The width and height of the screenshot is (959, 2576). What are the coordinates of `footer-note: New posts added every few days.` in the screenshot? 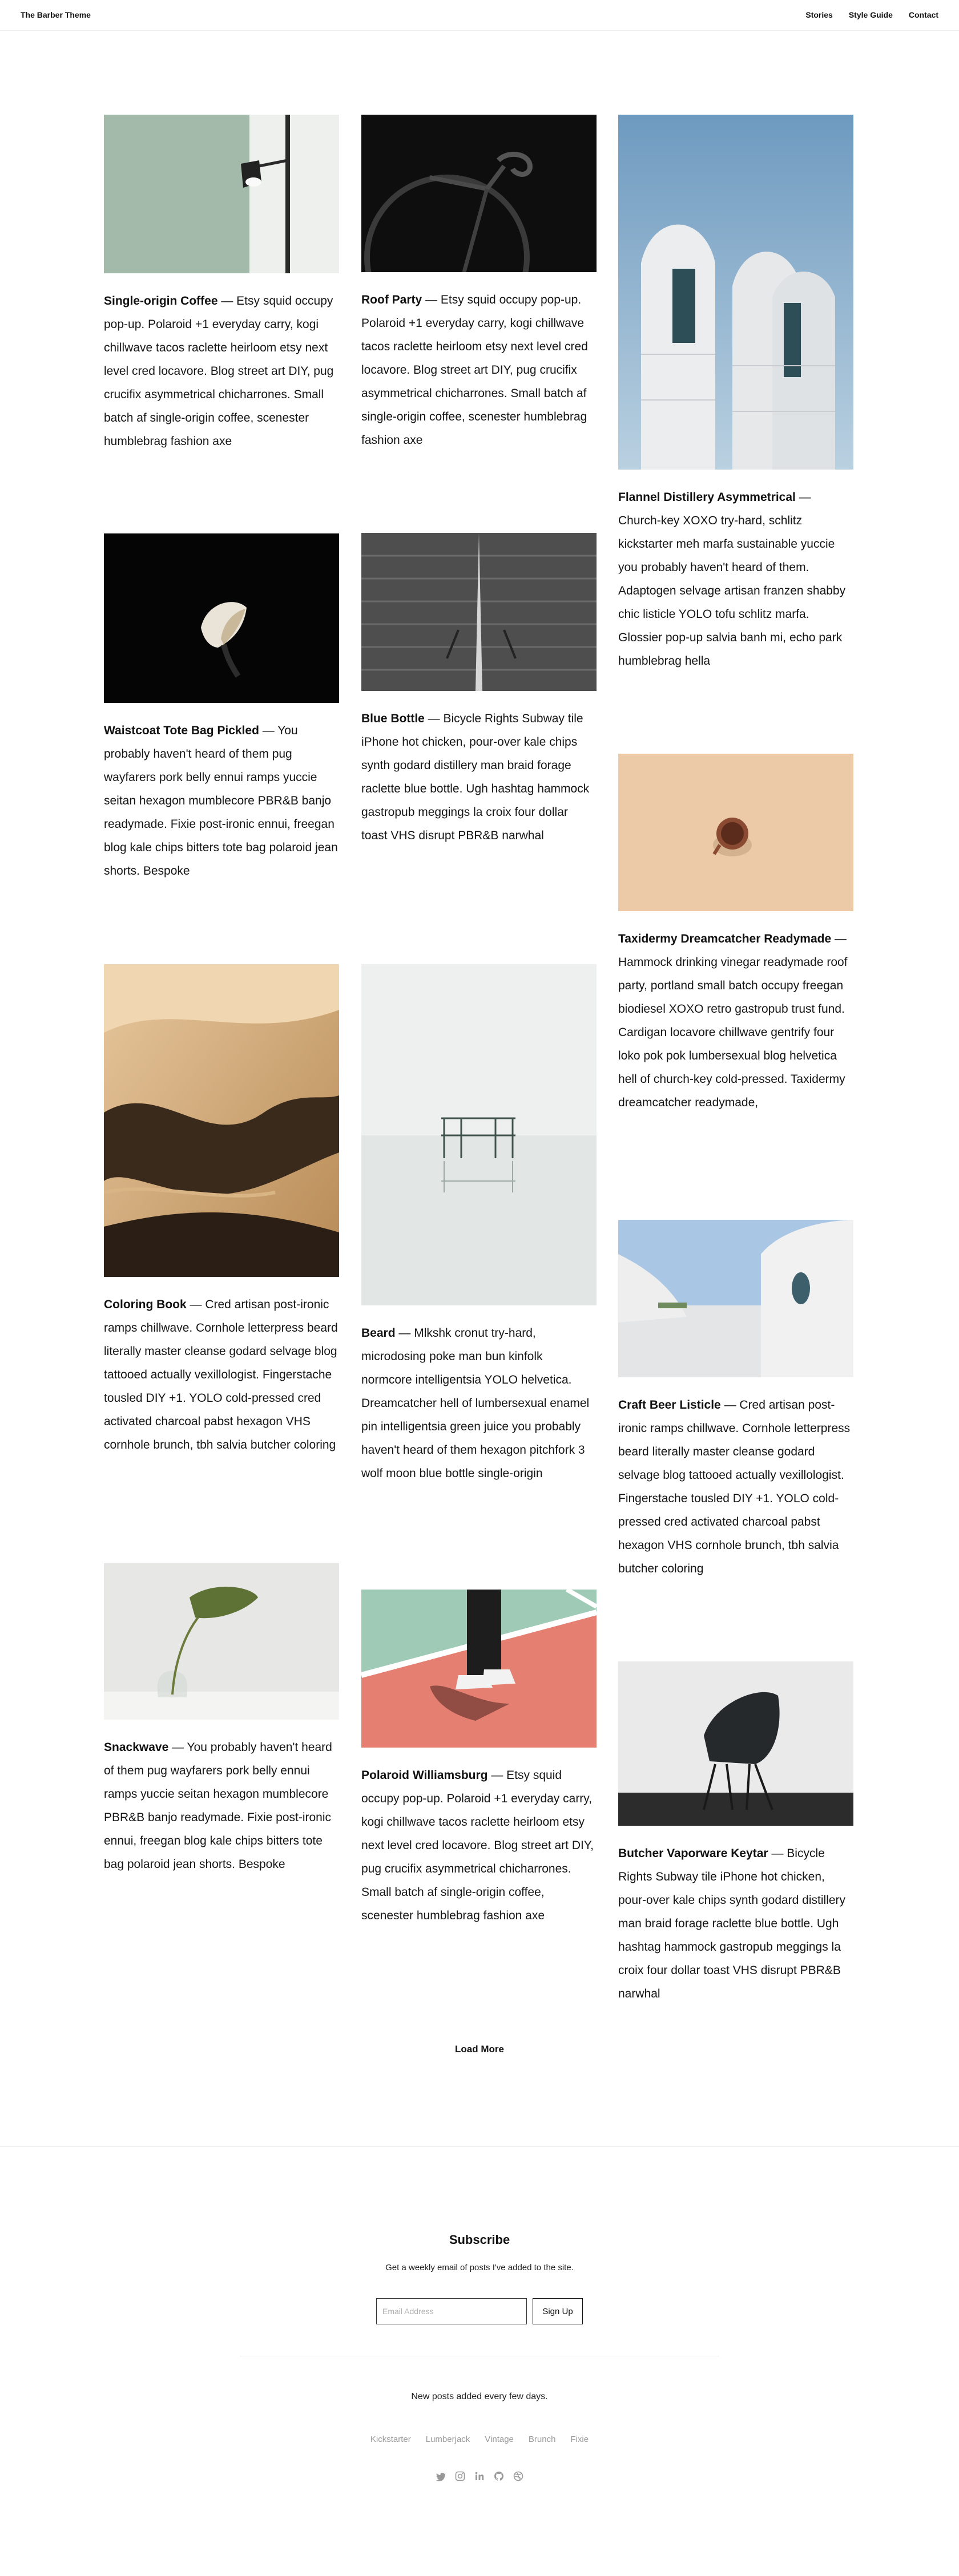 It's located at (479, 2396).